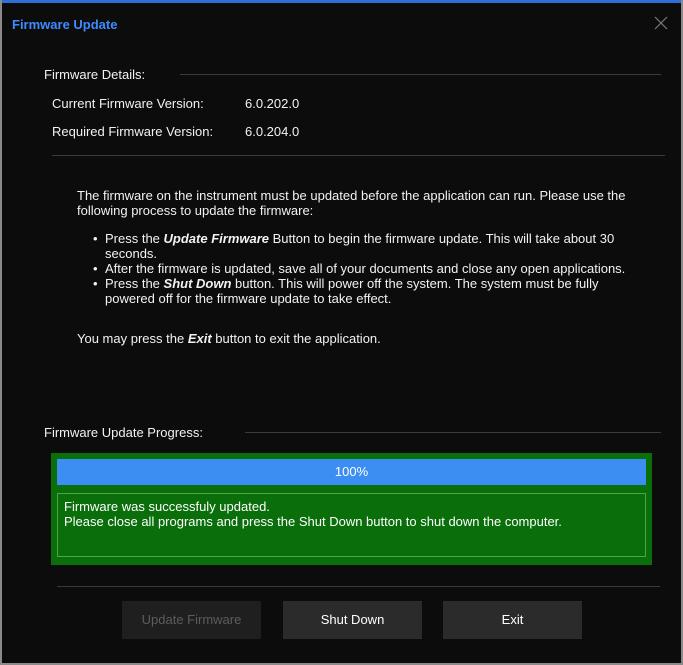  Describe the element at coordinates (352, 620) in the screenshot. I see `shut-down-button: Shut Down` at that location.